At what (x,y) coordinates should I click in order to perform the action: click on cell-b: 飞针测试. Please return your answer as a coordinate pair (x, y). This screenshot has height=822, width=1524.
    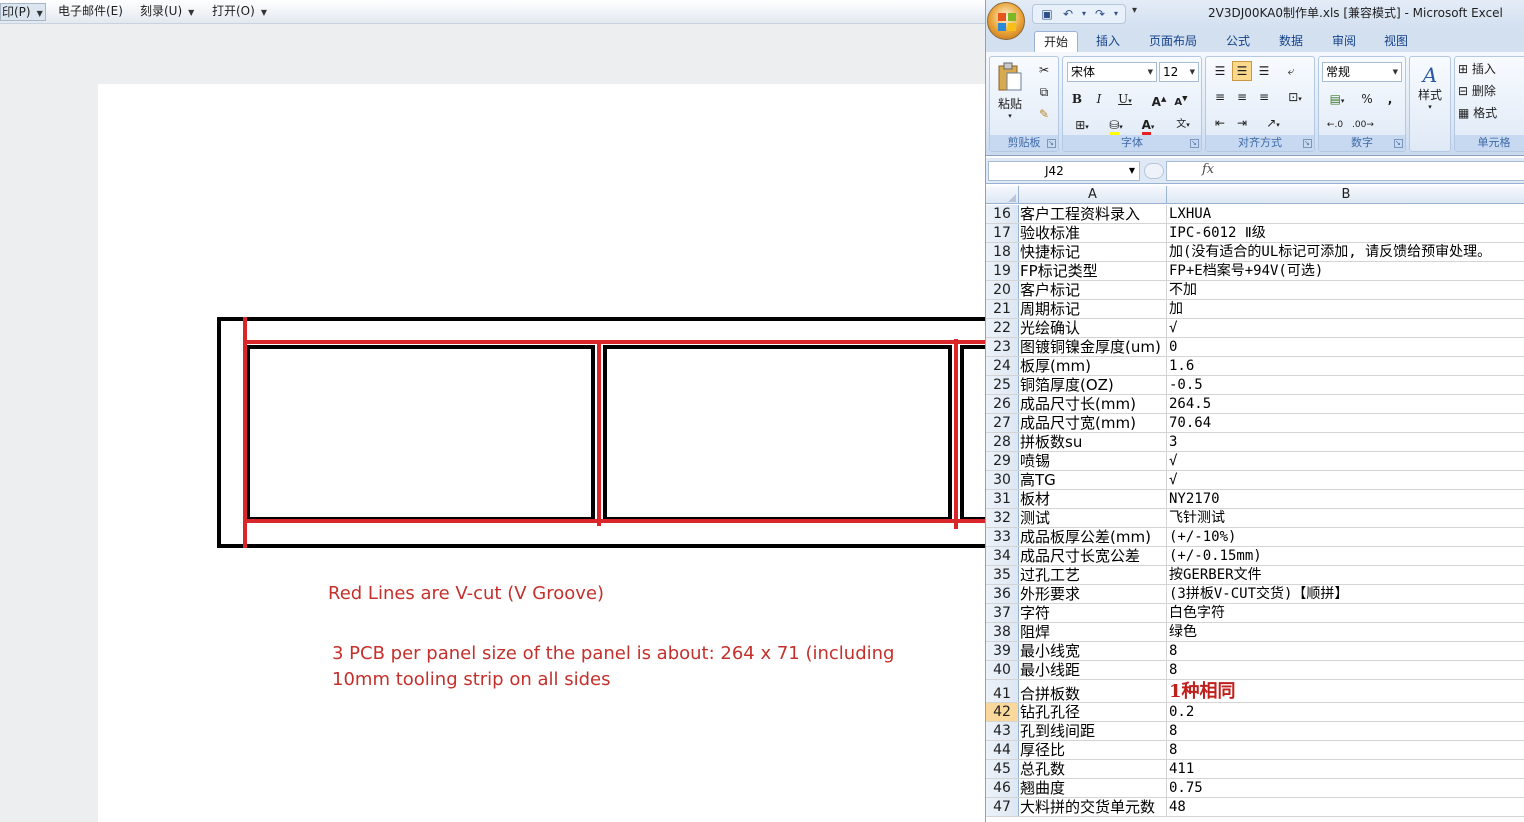
    Looking at the image, I should click on (1345, 518).